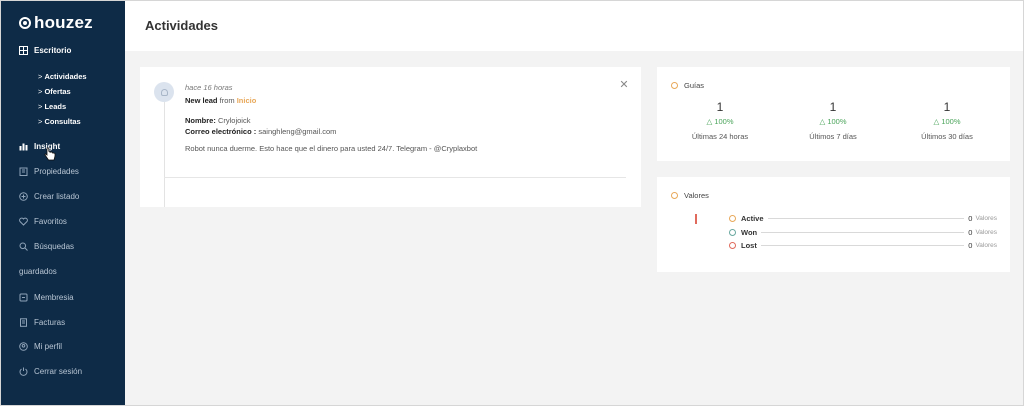  What do you see at coordinates (23, 322) in the screenshot?
I see `invoice-icon` at bounding box center [23, 322].